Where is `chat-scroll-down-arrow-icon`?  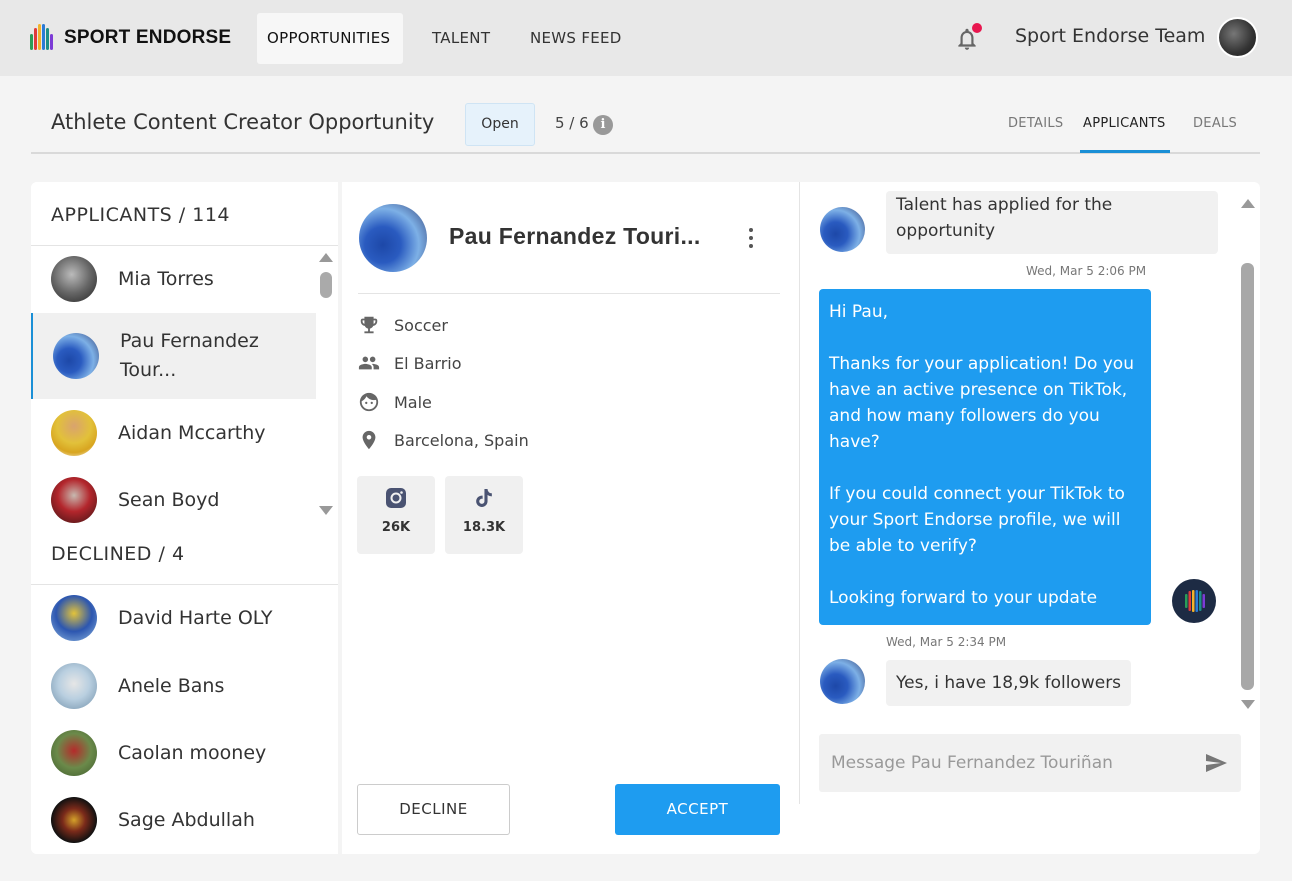
chat-scroll-down-arrow-icon is located at coordinates (1248, 704).